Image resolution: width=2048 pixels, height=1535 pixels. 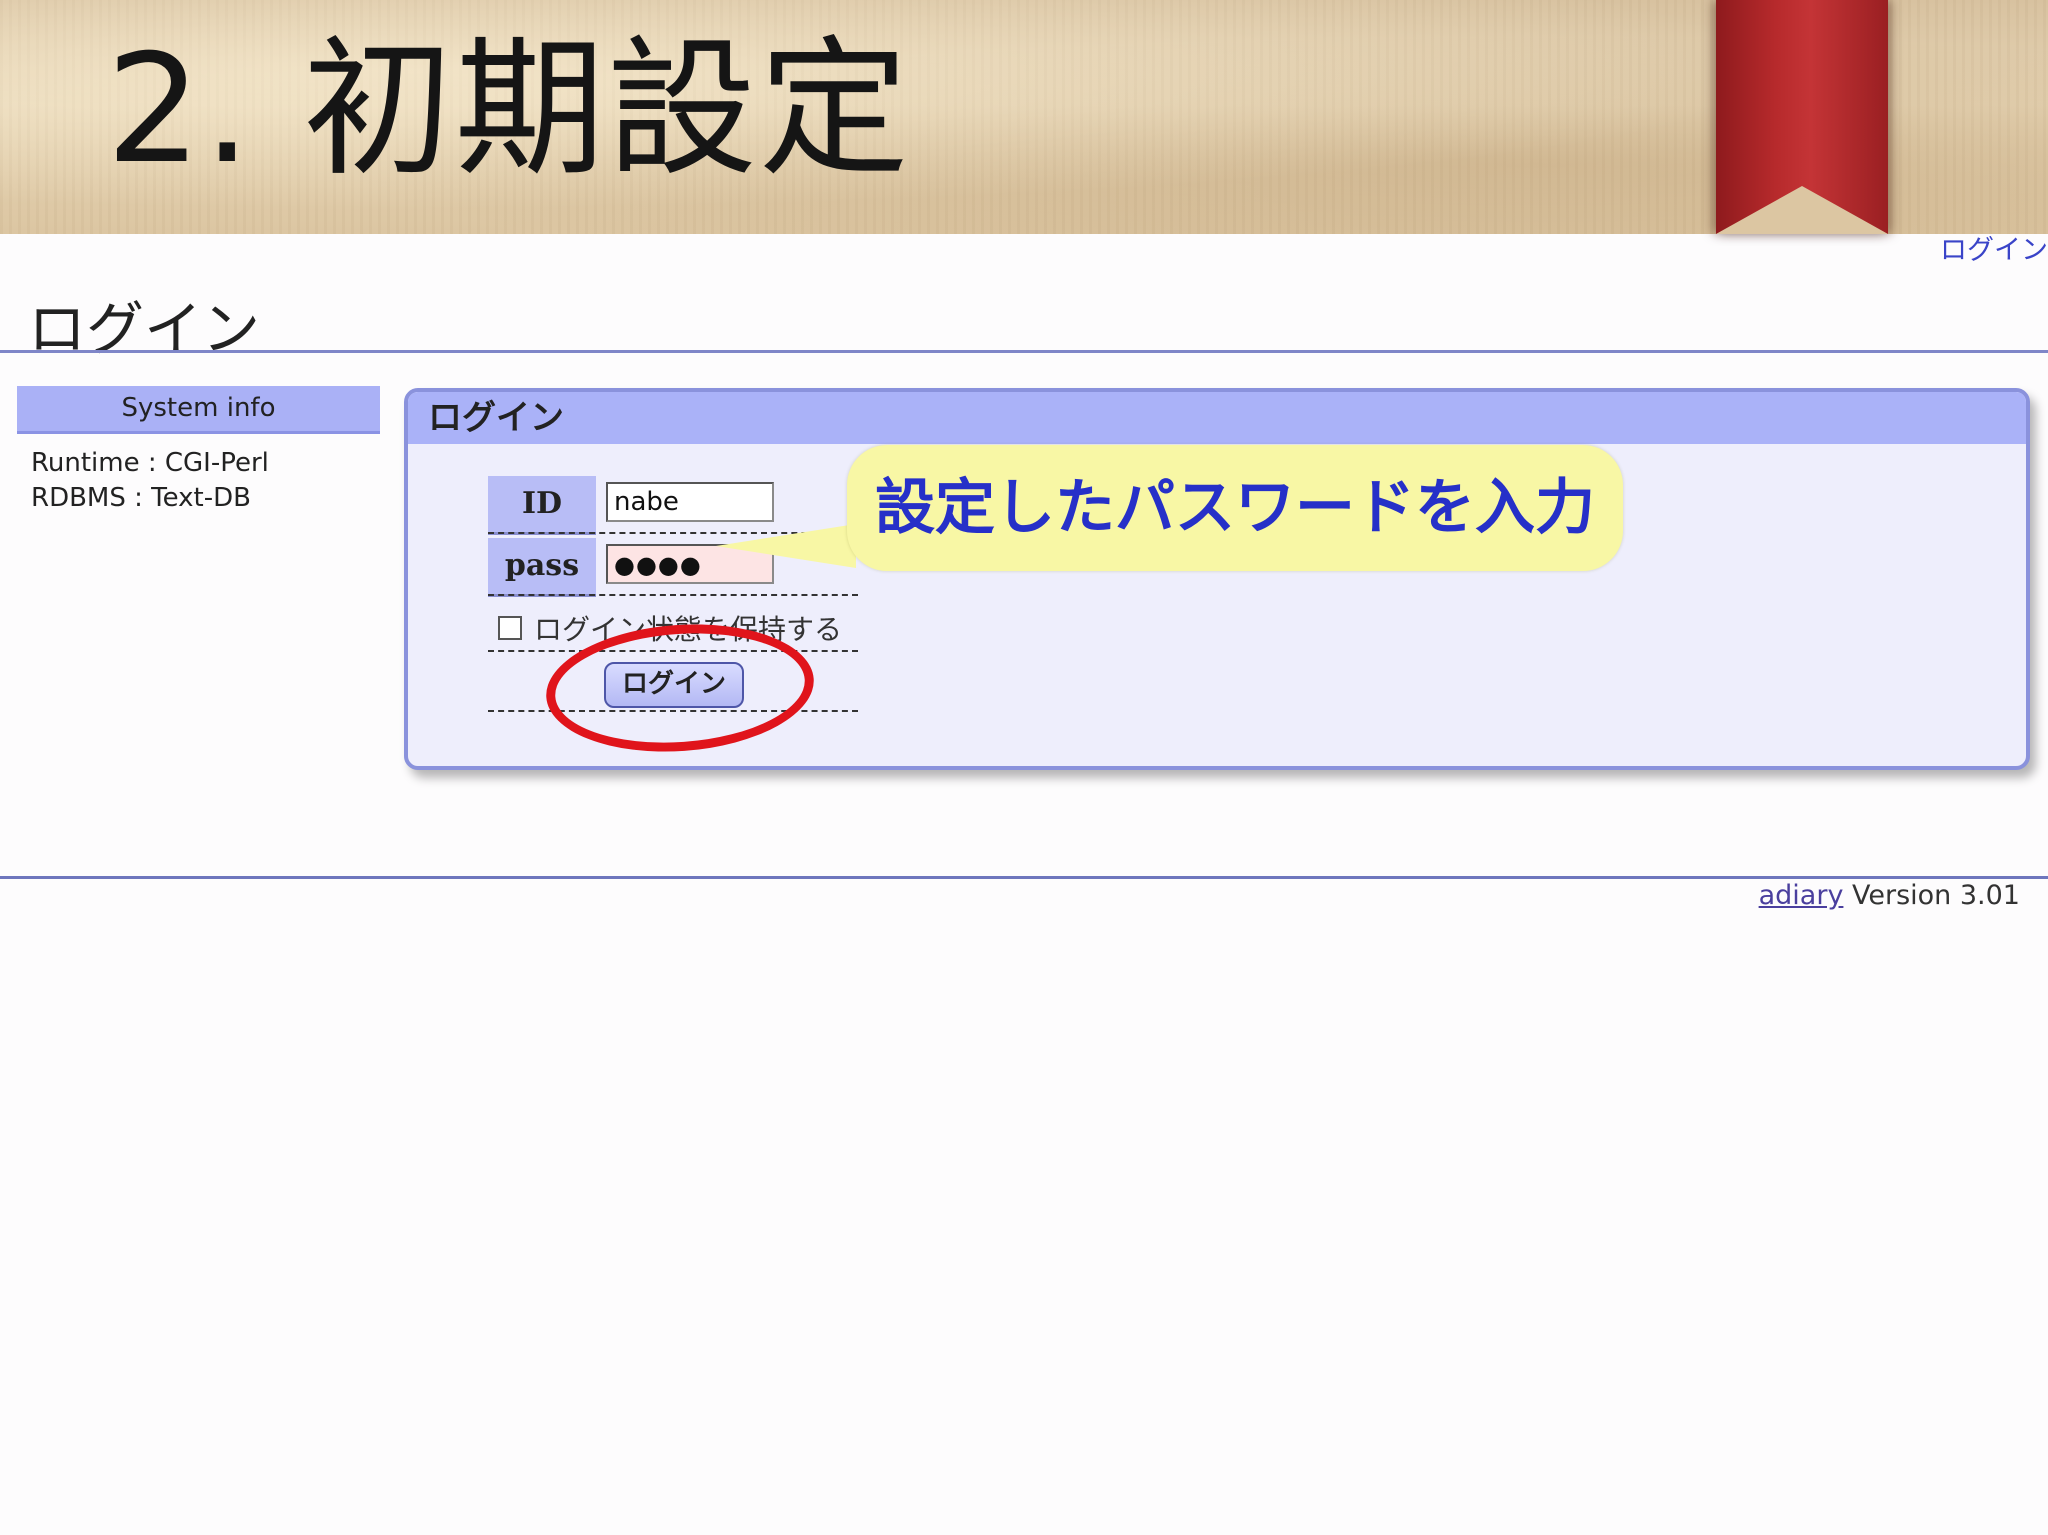 What do you see at coordinates (542, 567) in the screenshot?
I see `pass-label: pass` at bounding box center [542, 567].